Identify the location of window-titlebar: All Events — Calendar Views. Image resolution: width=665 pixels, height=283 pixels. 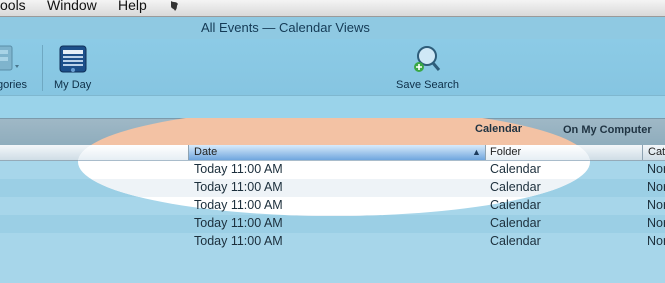
(332, 28).